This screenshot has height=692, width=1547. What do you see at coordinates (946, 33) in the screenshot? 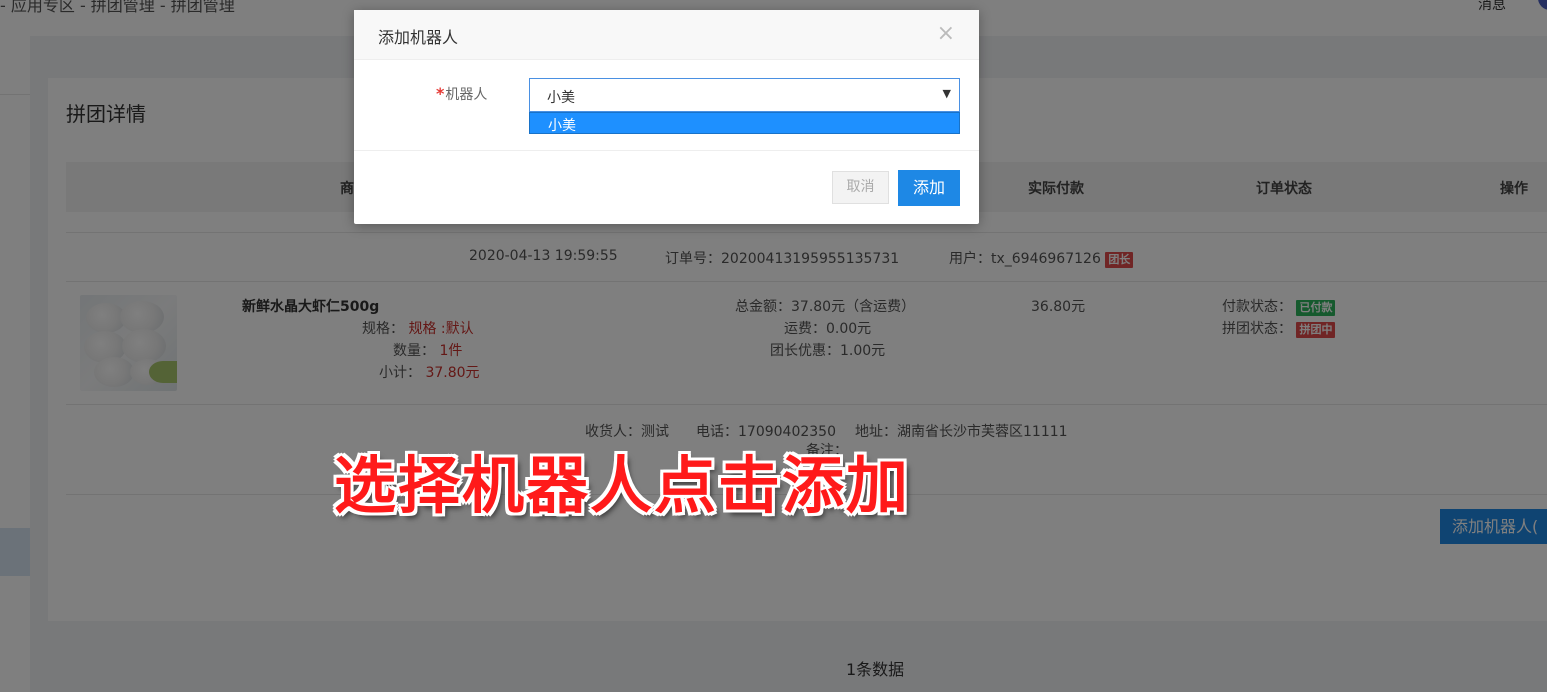
I see `close-icon: ×` at bounding box center [946, 33].